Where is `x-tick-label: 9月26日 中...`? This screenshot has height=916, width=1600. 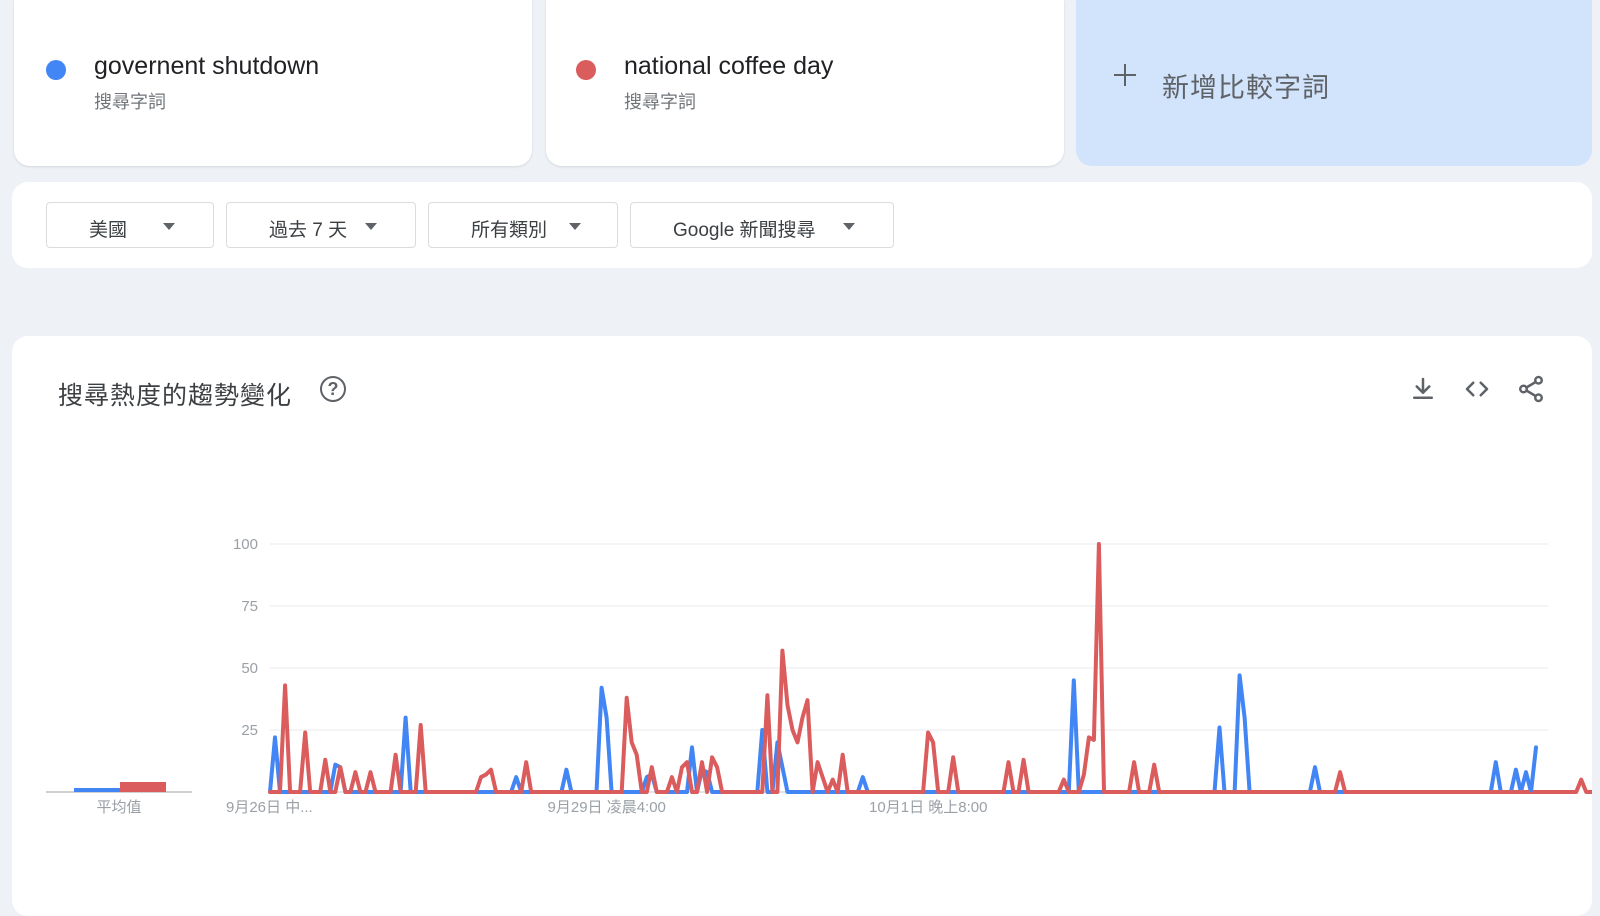 x-tick-label: 9月26日 中... is located at coordinates (269, 807).